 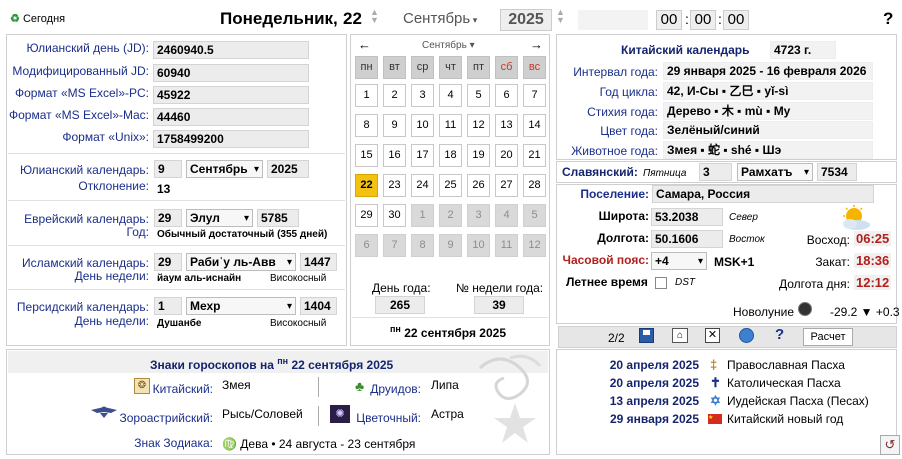 What do you see at coordinates (318, 306) in the screenshot?
I see `persian-year: 1404` at bounding box center [318, 306].